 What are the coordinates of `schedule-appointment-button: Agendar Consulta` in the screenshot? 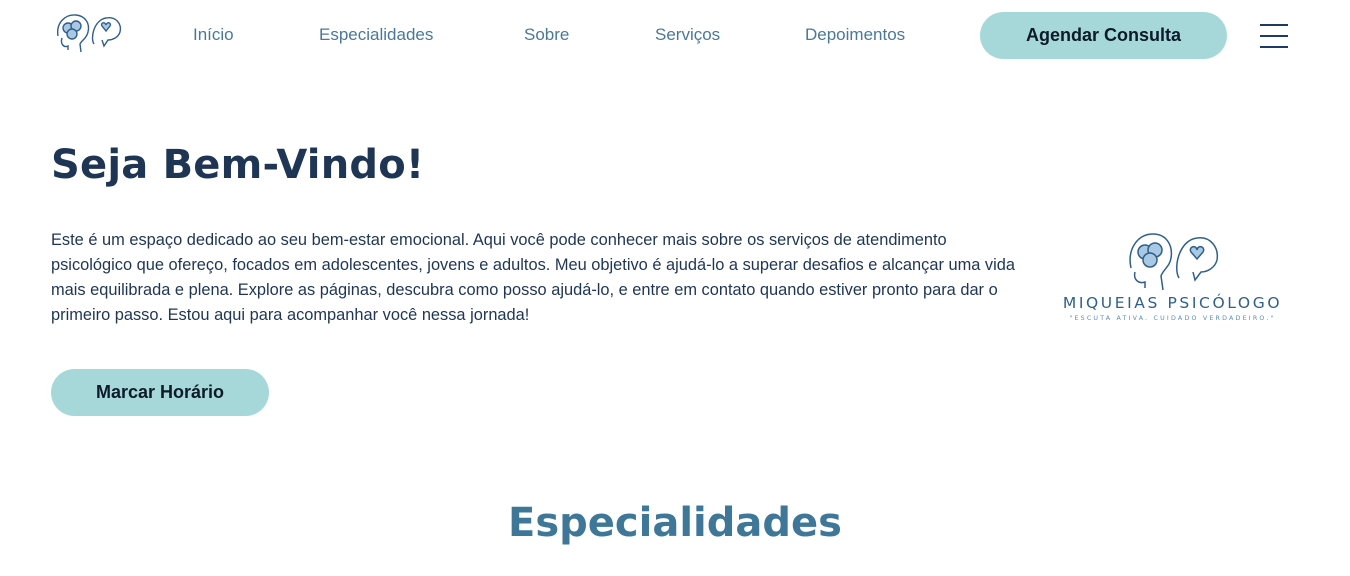 It's located at (1103, 35).